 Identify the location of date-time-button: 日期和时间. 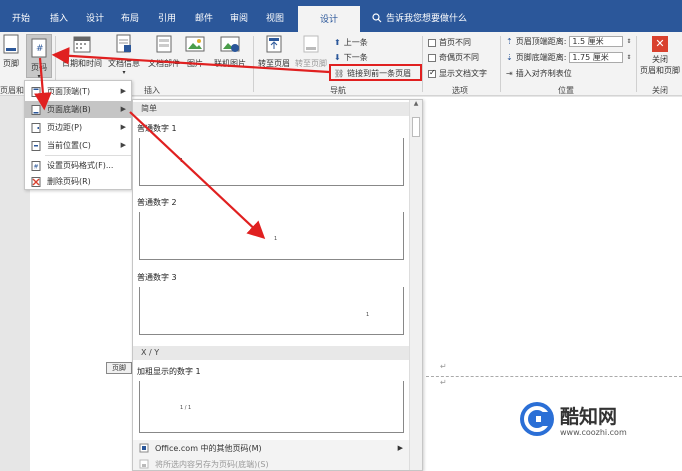
(82, 51).